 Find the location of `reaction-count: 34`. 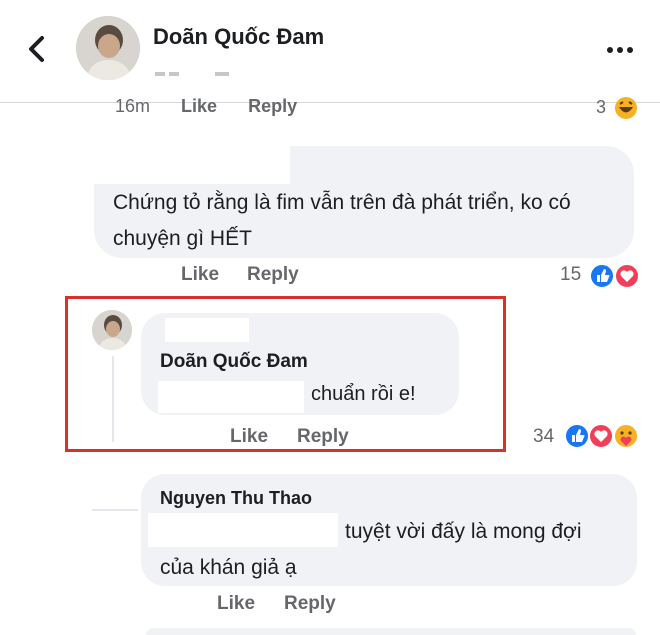

reaction-count: 34 is located at coordinates (543, 437).